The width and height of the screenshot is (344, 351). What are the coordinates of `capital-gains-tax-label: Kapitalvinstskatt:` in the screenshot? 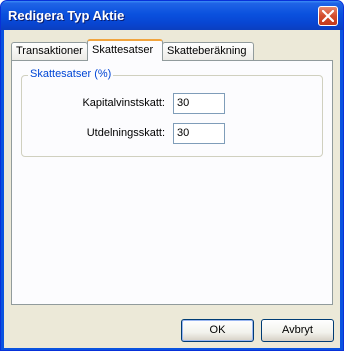 It's located at (123, 103).